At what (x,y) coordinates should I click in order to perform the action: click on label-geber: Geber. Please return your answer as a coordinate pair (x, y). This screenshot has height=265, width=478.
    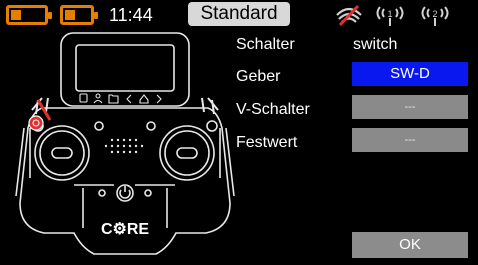
    Looking at the image, I should click on (258, 76).